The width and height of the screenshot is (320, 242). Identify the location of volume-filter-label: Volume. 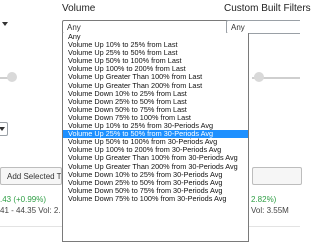
(79, 8).